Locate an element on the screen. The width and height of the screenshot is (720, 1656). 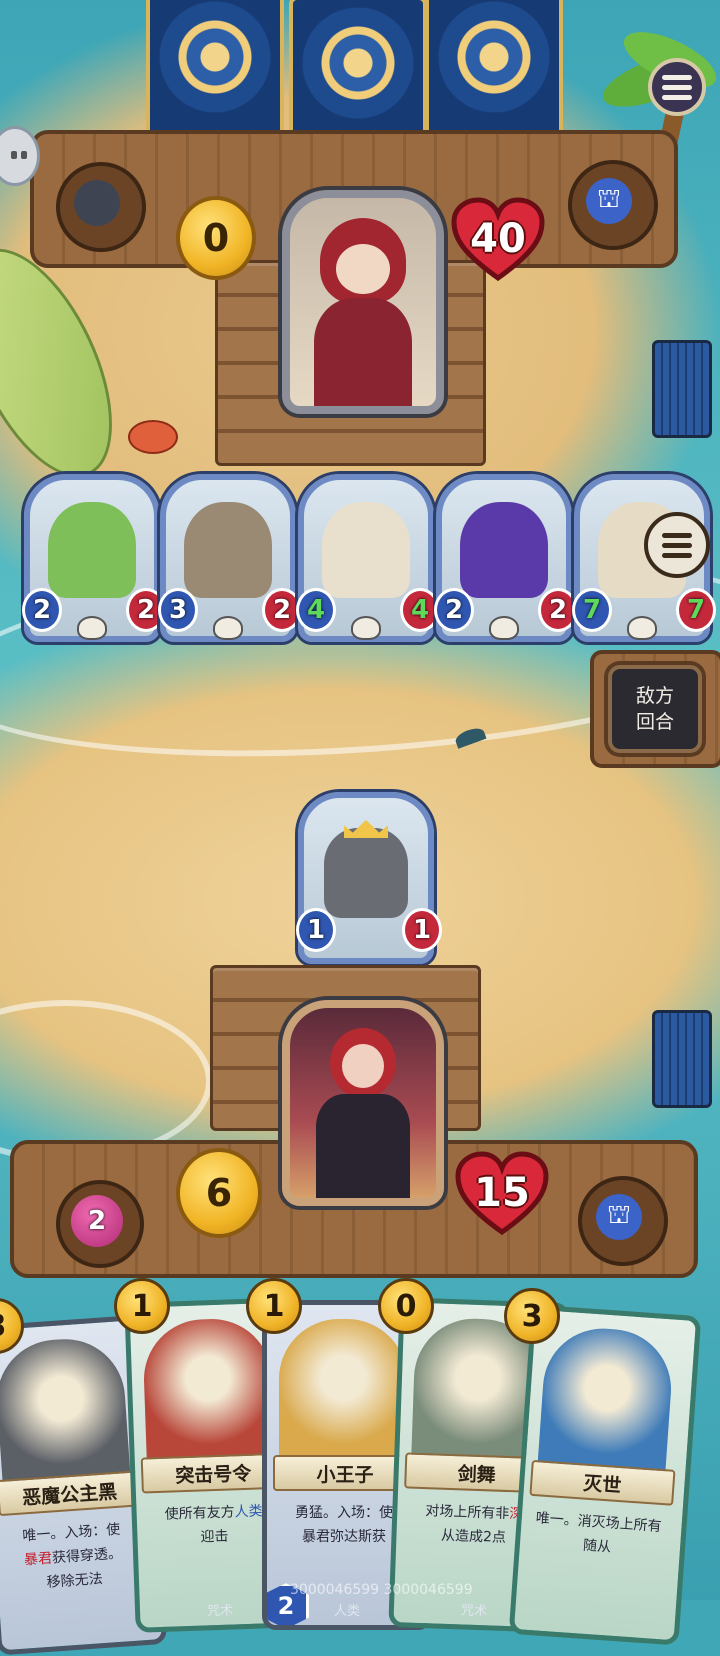
player-coin-counter: 6 is located at coordinates (219, 1193).